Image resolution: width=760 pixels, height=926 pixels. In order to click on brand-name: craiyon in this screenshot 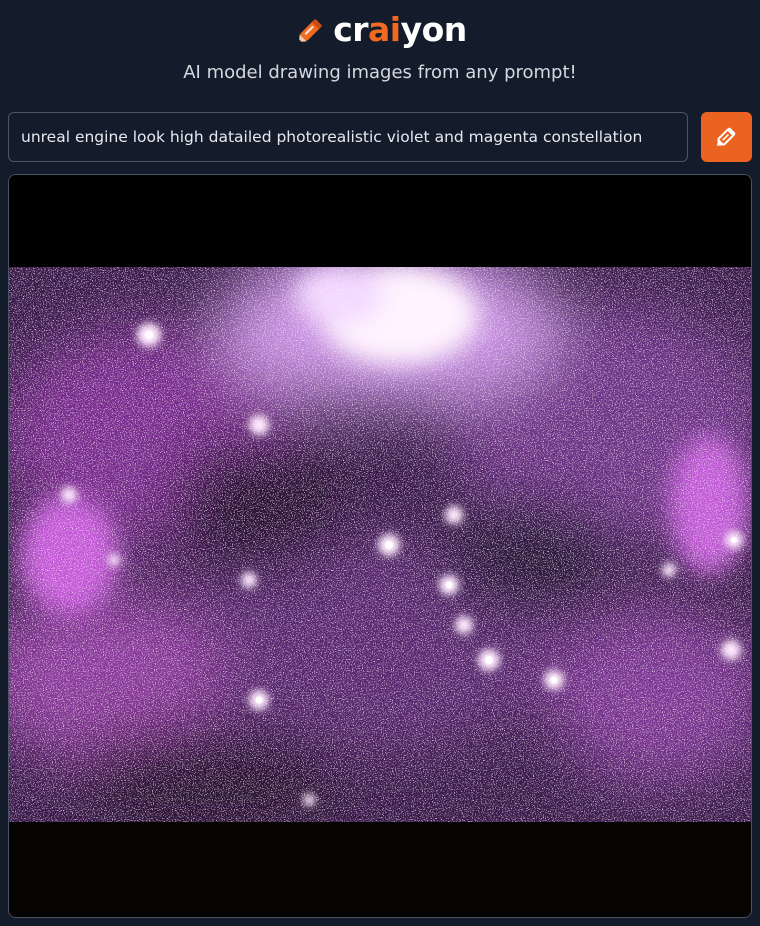, I will do `click(400, 30)`.